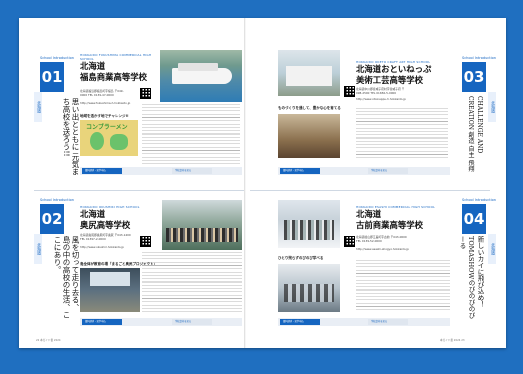  Describe the element at coordinates (52, 219) in the screenshot. I see `card-number: 02` at that location.